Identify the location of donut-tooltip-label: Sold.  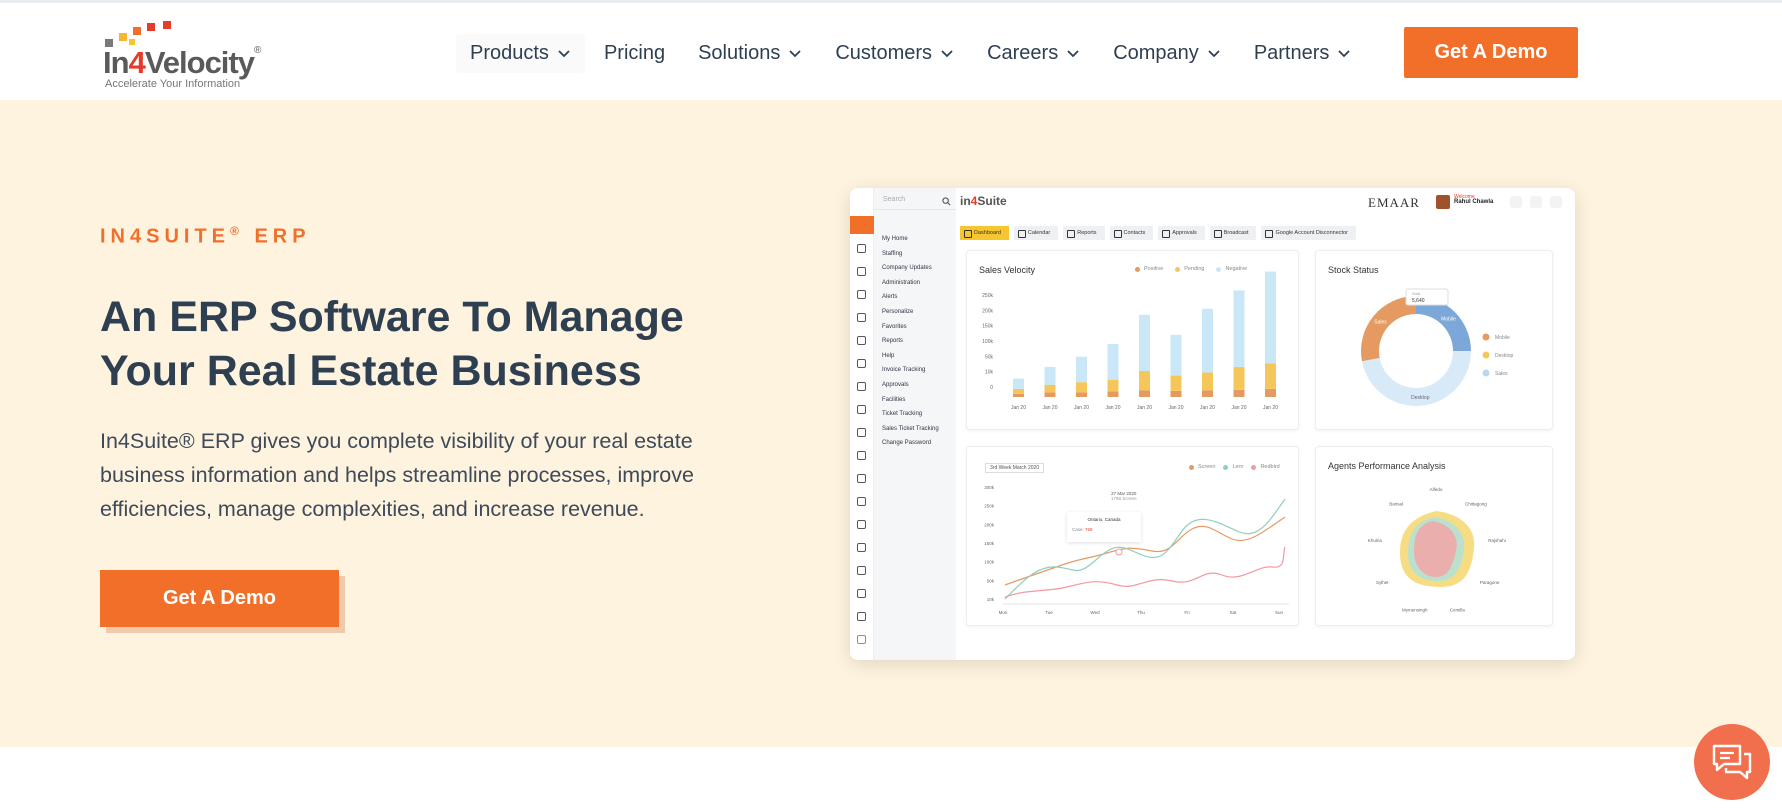
(1416, 293).